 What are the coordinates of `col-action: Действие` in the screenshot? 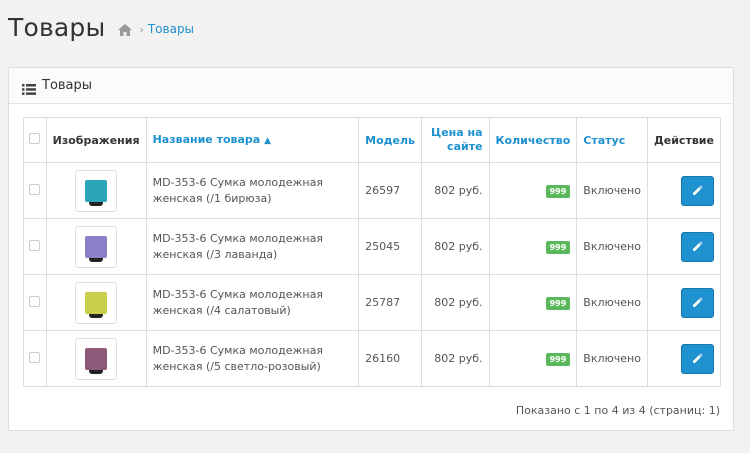 It's located at (684, 140).